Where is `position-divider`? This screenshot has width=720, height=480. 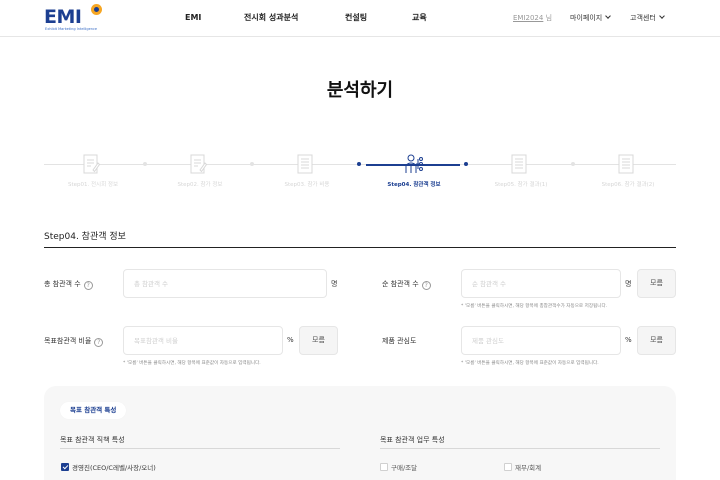
position-divider is located at coordinates (200, 448).